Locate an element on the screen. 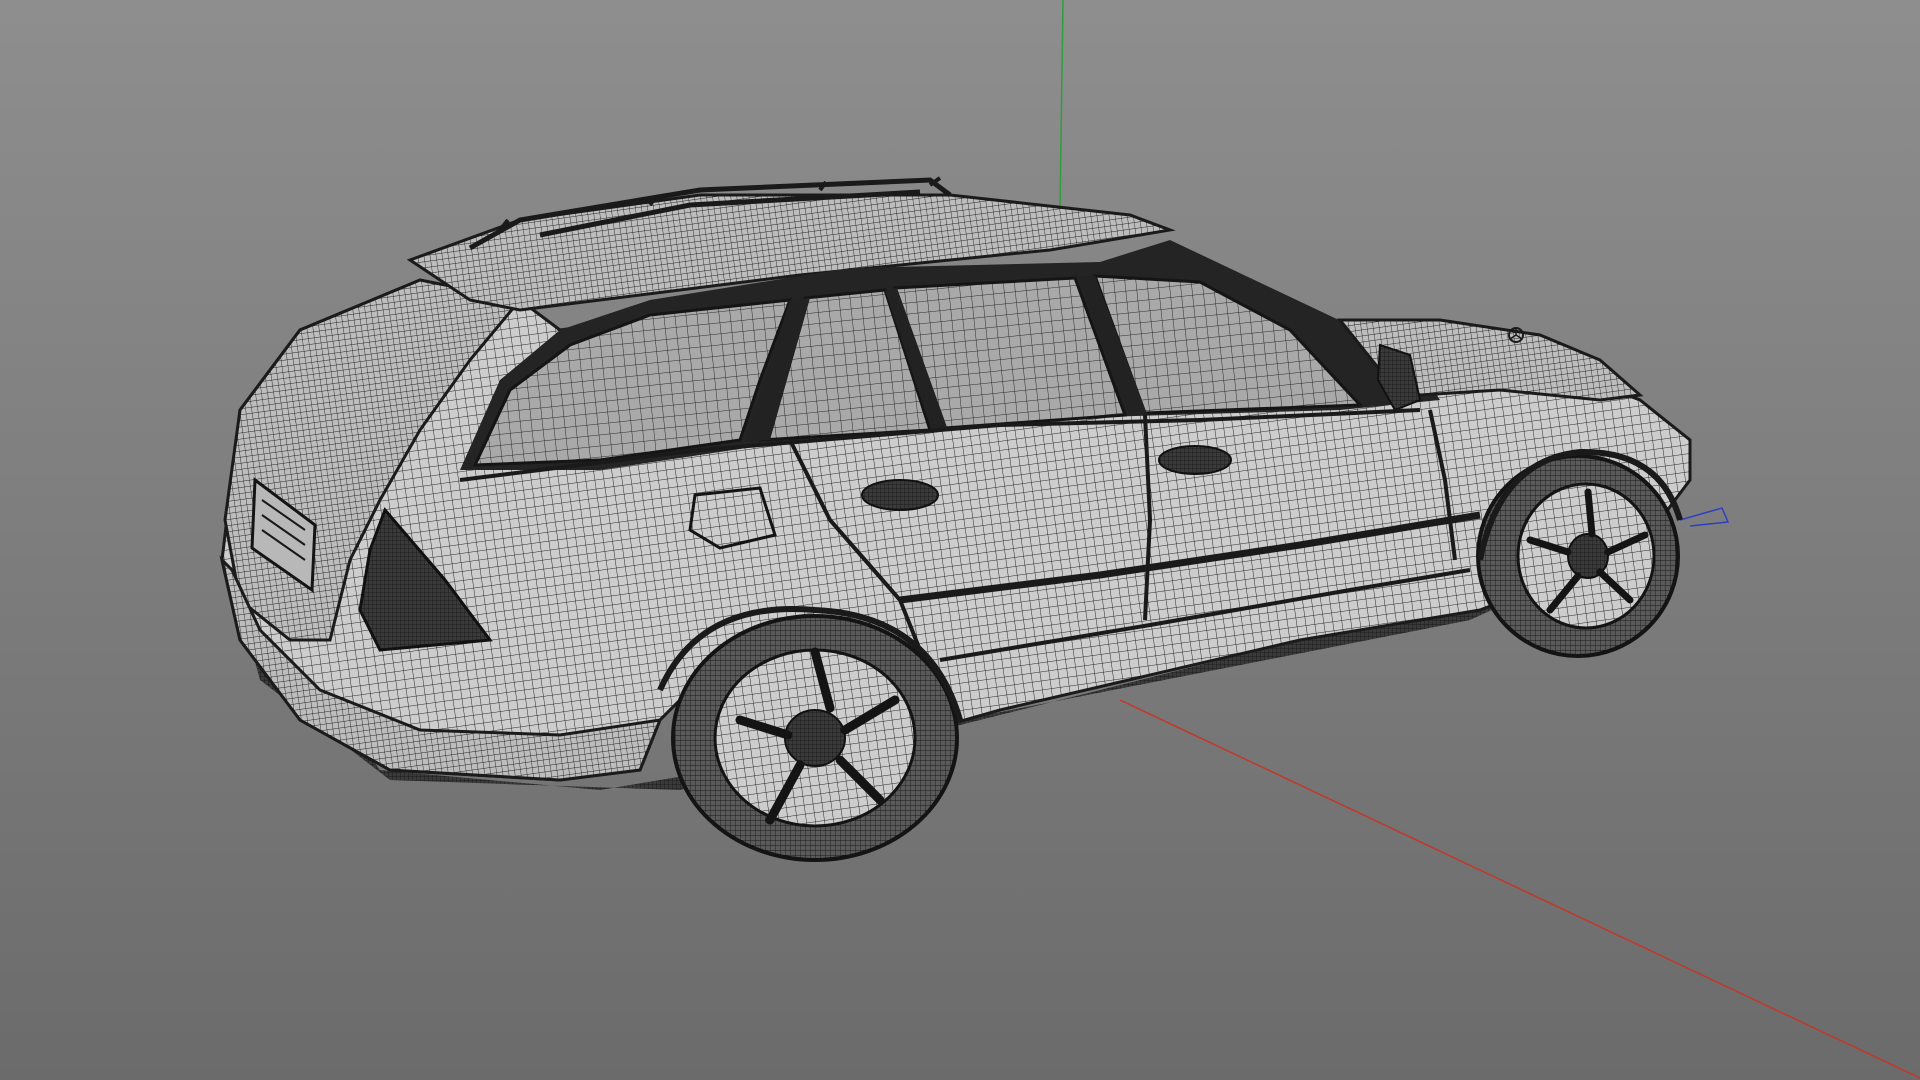 Image resolution: width=1920 pixels, height=1080 pixels. front-door-handle is located at coordinates (1195, 460).